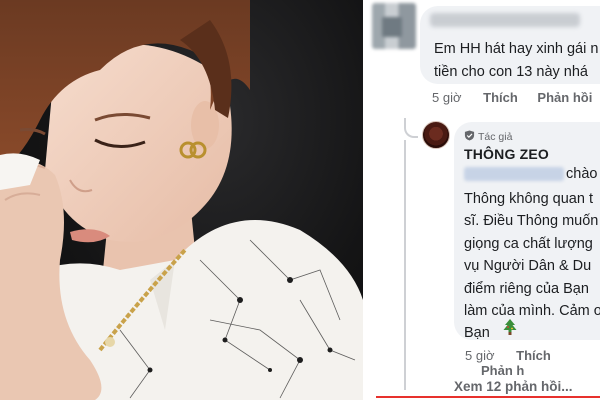  I want to click on reply-time: 5 giờ, so click(480, 355).